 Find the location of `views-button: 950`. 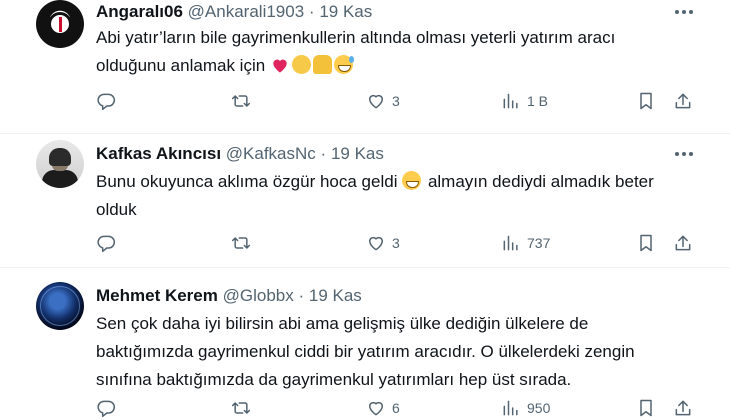

views-button: 950 is located at coordinates (525, 408).